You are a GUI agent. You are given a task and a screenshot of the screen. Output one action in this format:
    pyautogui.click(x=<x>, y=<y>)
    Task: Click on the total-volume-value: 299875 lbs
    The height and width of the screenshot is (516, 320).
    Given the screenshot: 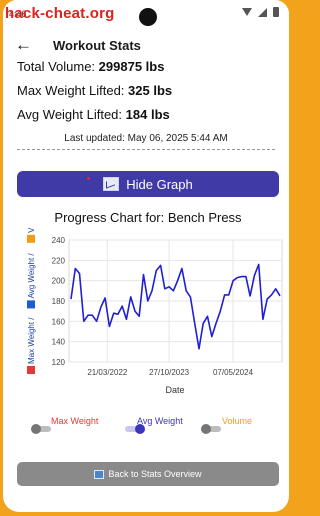 What is the action you would take?
    pyautogui.click(x=131, y=66)
    